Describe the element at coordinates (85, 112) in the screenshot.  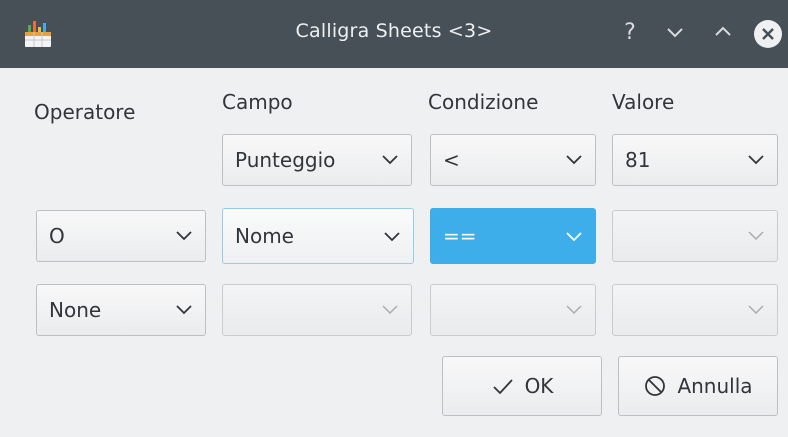
I see `header-operator: Operatore` at that location.